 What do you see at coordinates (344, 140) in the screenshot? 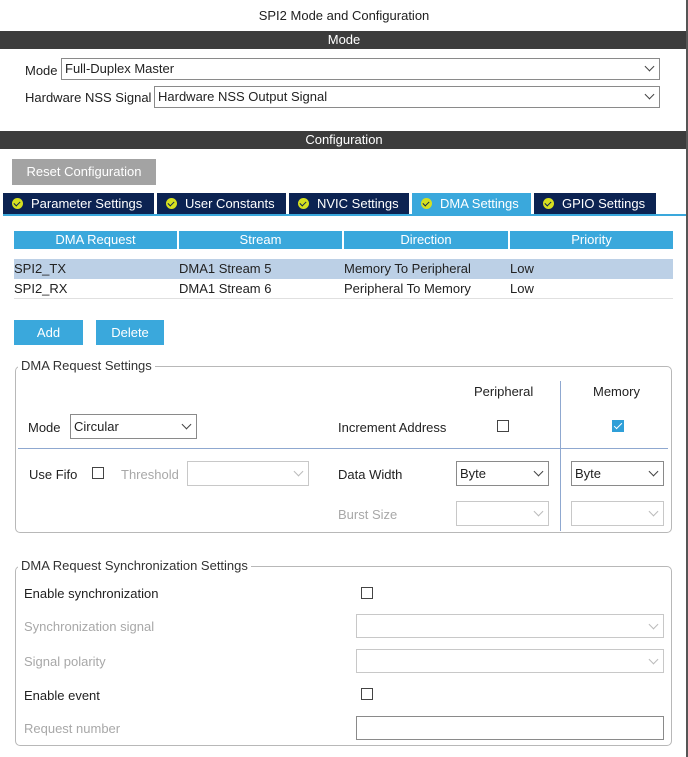
I see `configuration-header: Configuration` at bounding box center [344, 140].